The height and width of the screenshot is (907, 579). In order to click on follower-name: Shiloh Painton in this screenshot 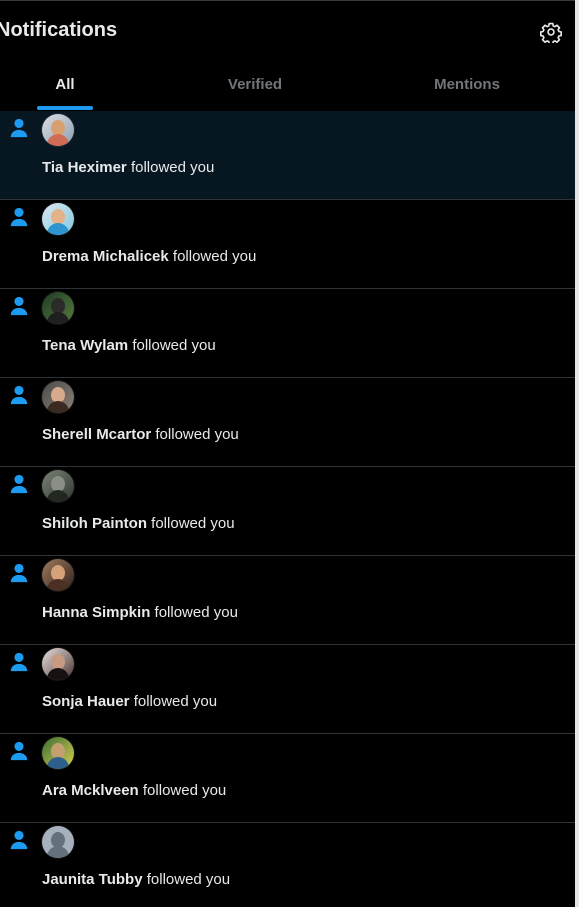, I will do `click(94, 523)`.